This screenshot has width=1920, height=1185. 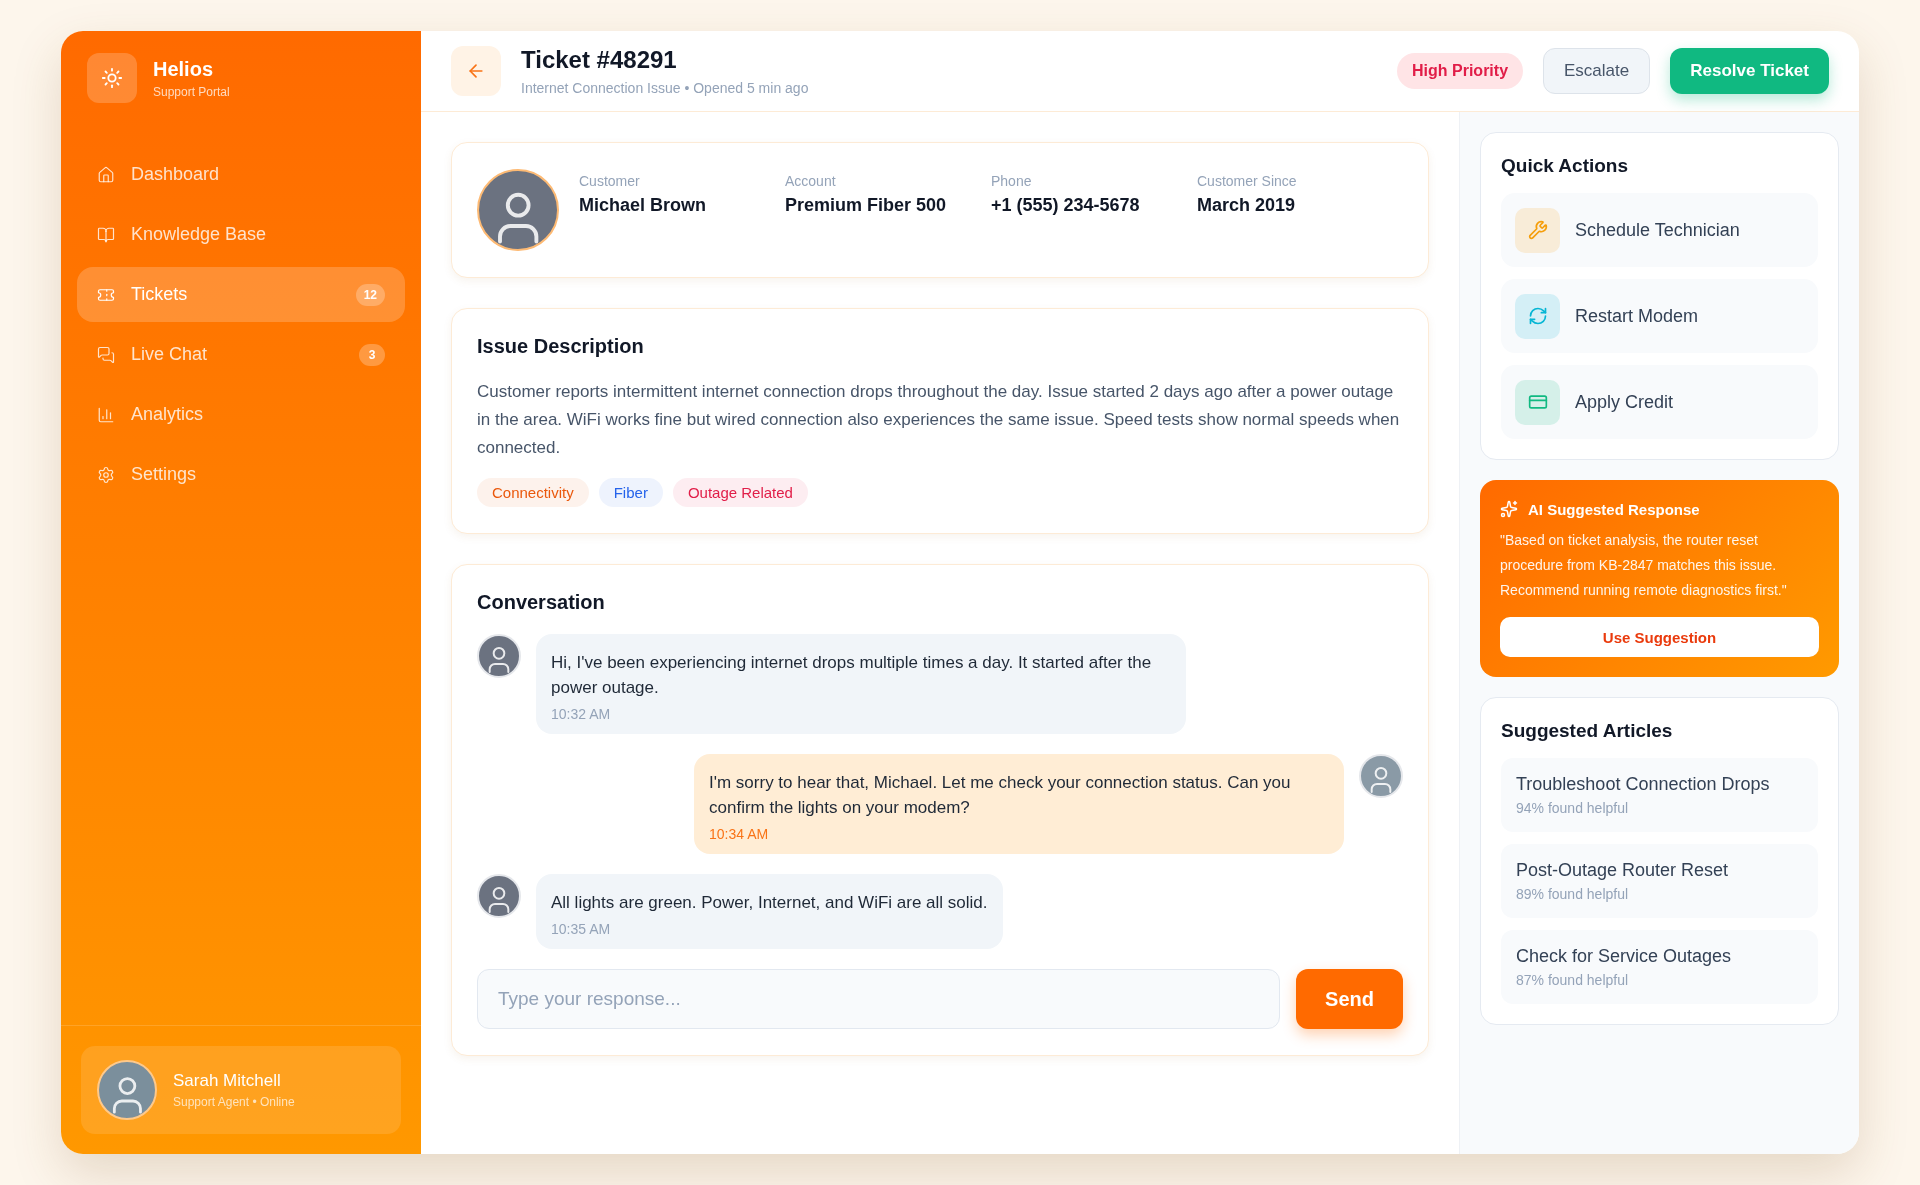 I want to click on sun-logo-icon, so click(x=112, y=78).